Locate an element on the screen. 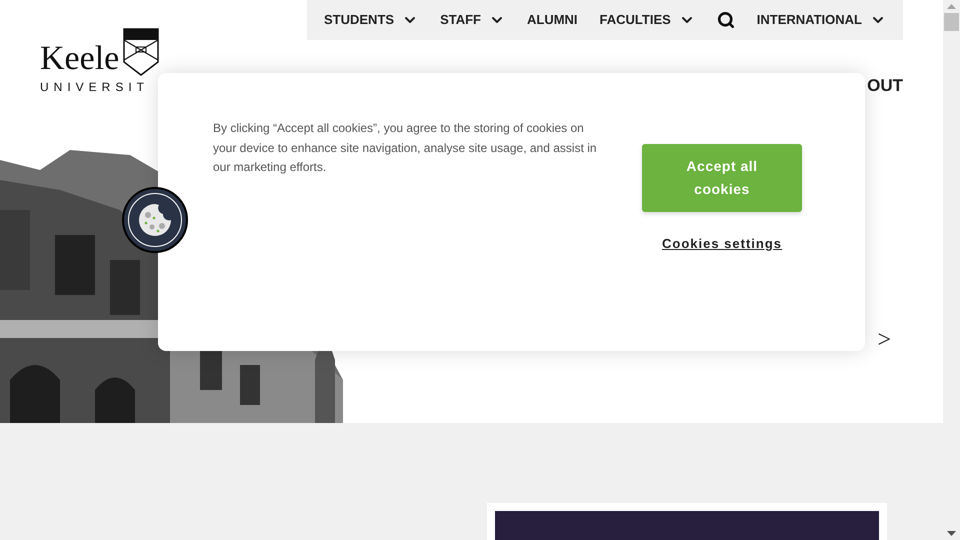  cookie-icon is located at coordinates (155, 220).